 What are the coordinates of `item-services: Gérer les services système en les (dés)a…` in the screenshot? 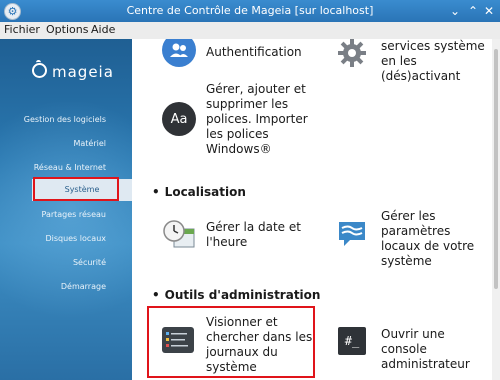 It's located at (410, 61).